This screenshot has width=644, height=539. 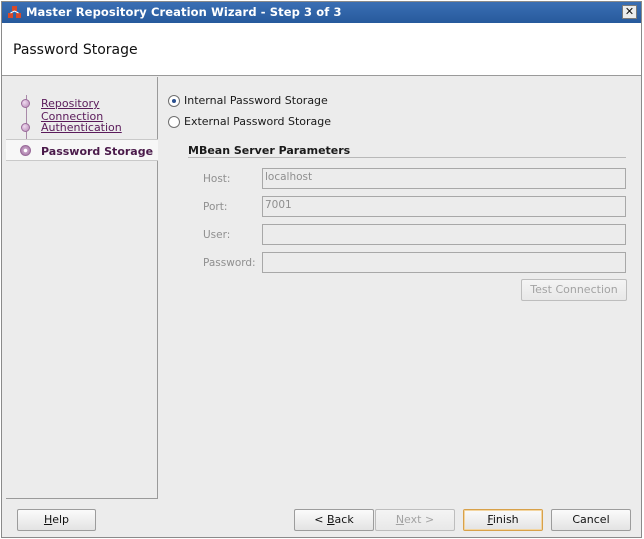 I want to click on host-label: Host:, so click(x=217, y=179).